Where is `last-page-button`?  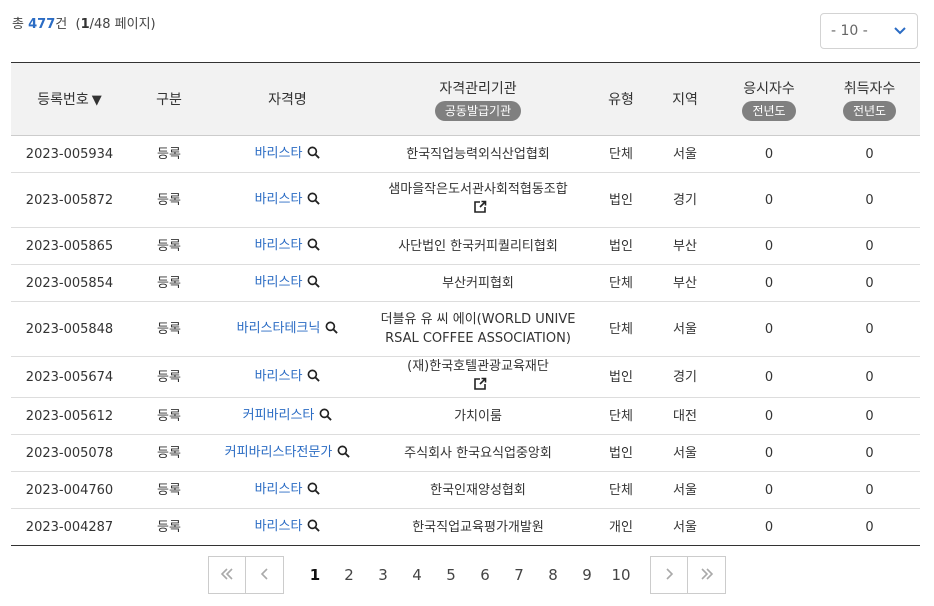 last-page-button is located at coordinates (707, 575).